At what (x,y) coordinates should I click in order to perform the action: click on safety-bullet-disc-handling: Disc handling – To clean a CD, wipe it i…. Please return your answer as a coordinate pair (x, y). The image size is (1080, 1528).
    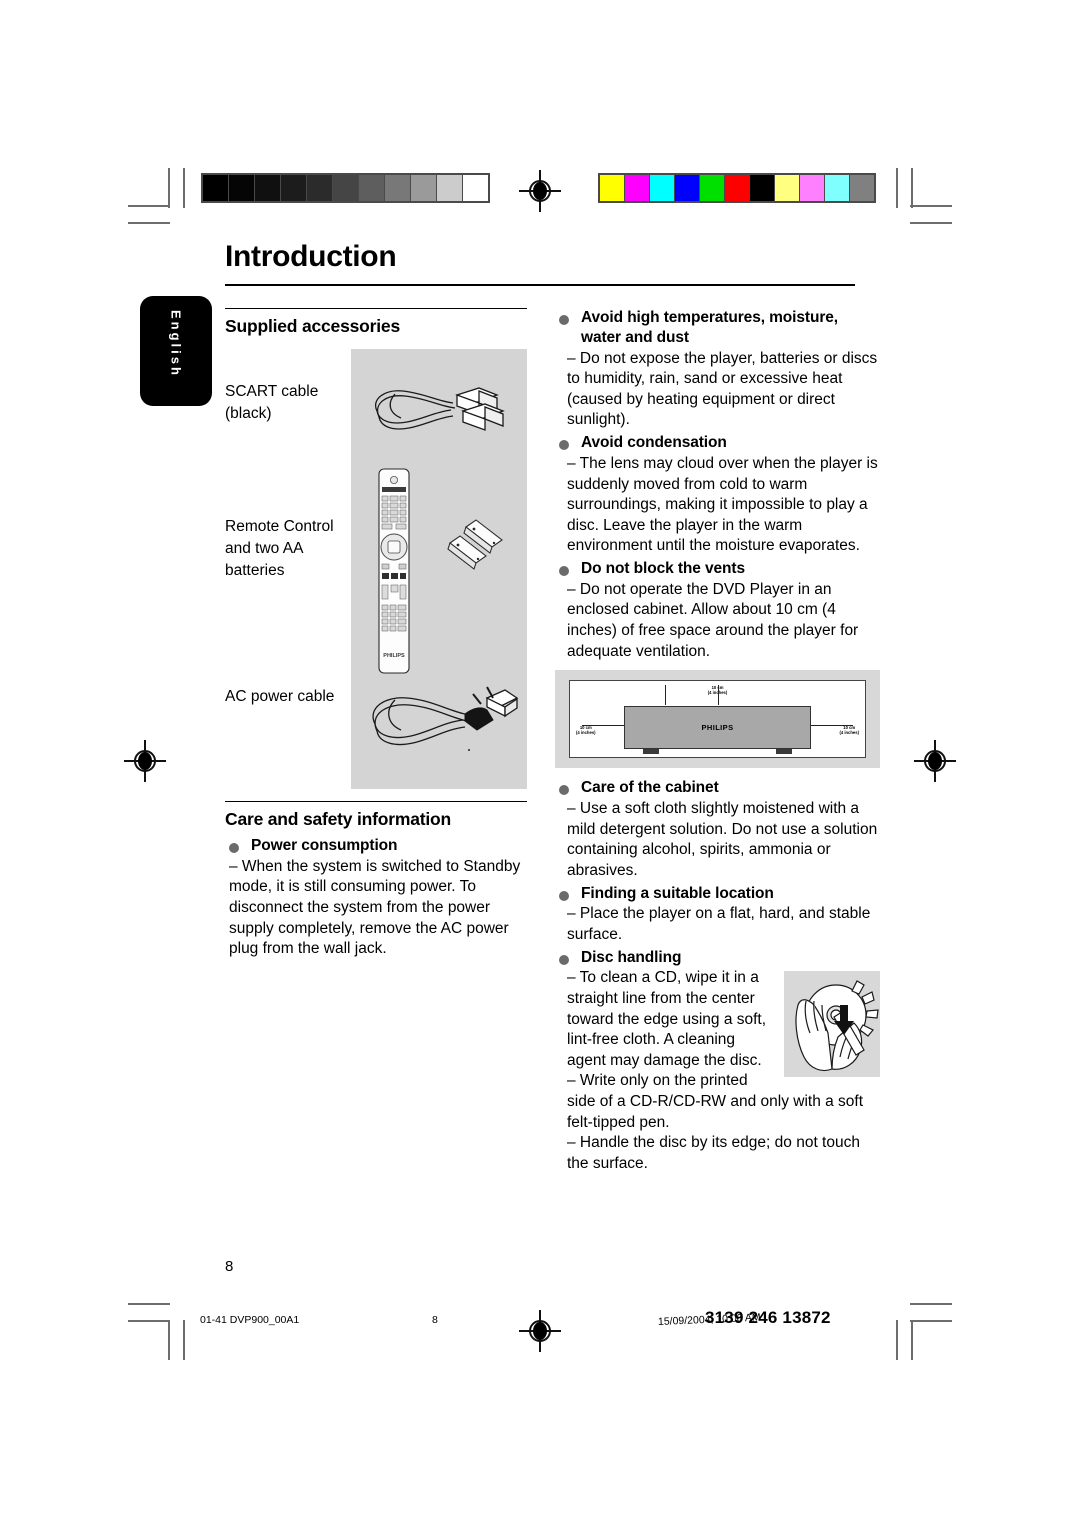
    Looking at the image, I should click on (717, 1061).